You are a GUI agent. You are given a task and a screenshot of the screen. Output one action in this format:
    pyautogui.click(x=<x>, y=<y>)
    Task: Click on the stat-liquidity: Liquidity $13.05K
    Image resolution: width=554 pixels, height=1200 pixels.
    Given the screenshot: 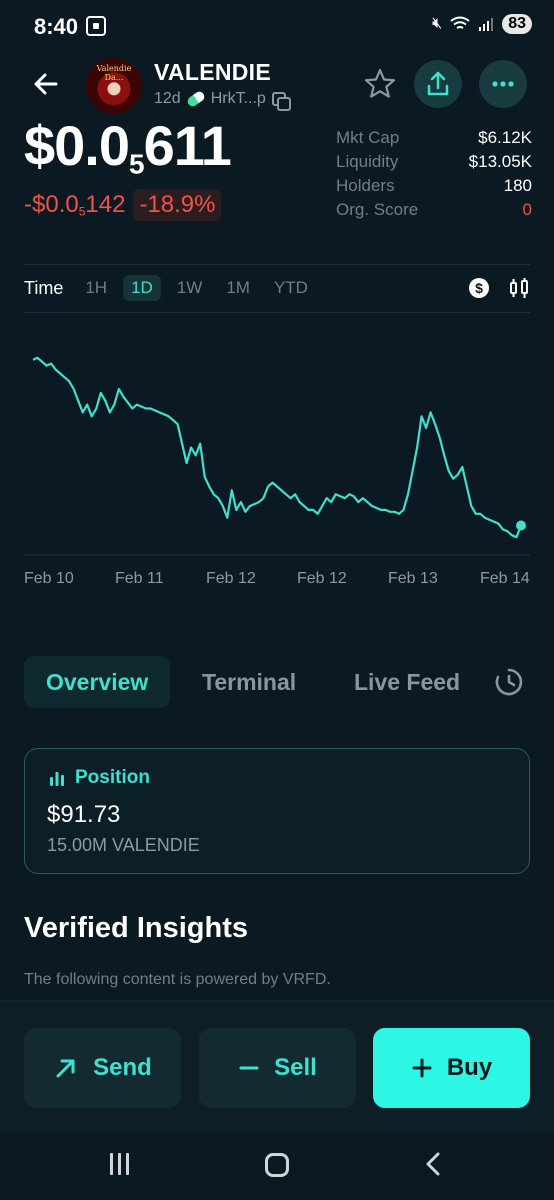 What is the action you would take?
    pyautogui.click(x=434, y=162)
    